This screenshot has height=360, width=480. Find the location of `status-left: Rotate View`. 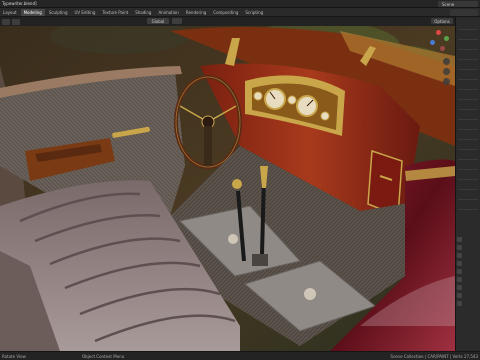

status-left: Rotate View is located at coordinates (14, 356).